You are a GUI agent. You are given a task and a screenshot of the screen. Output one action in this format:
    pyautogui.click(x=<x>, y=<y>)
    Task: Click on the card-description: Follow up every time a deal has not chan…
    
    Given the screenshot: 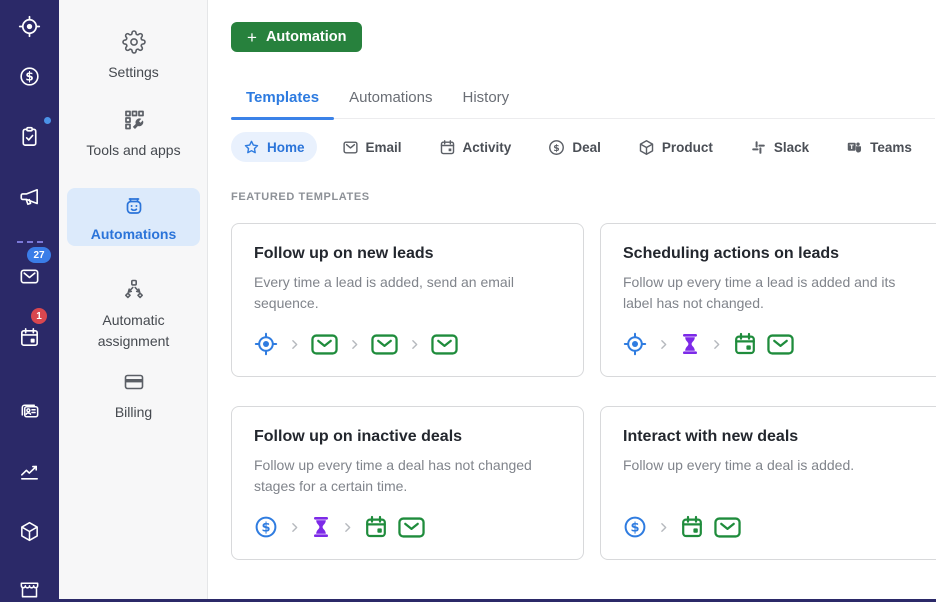 What is the action you would take?
    pyautogui.click(x=393, y=475)
    